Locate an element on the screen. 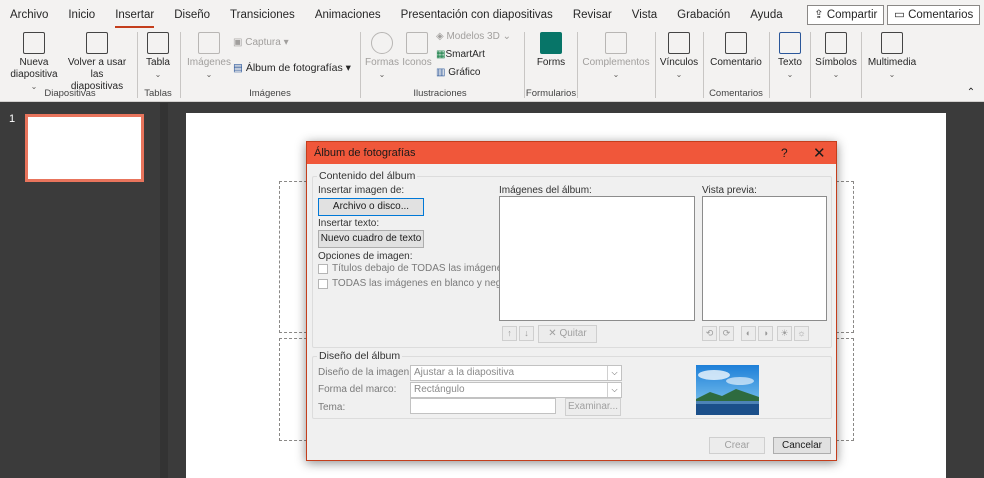 The image size is (984, 478). link-icon is located at coordinates (679, 43).